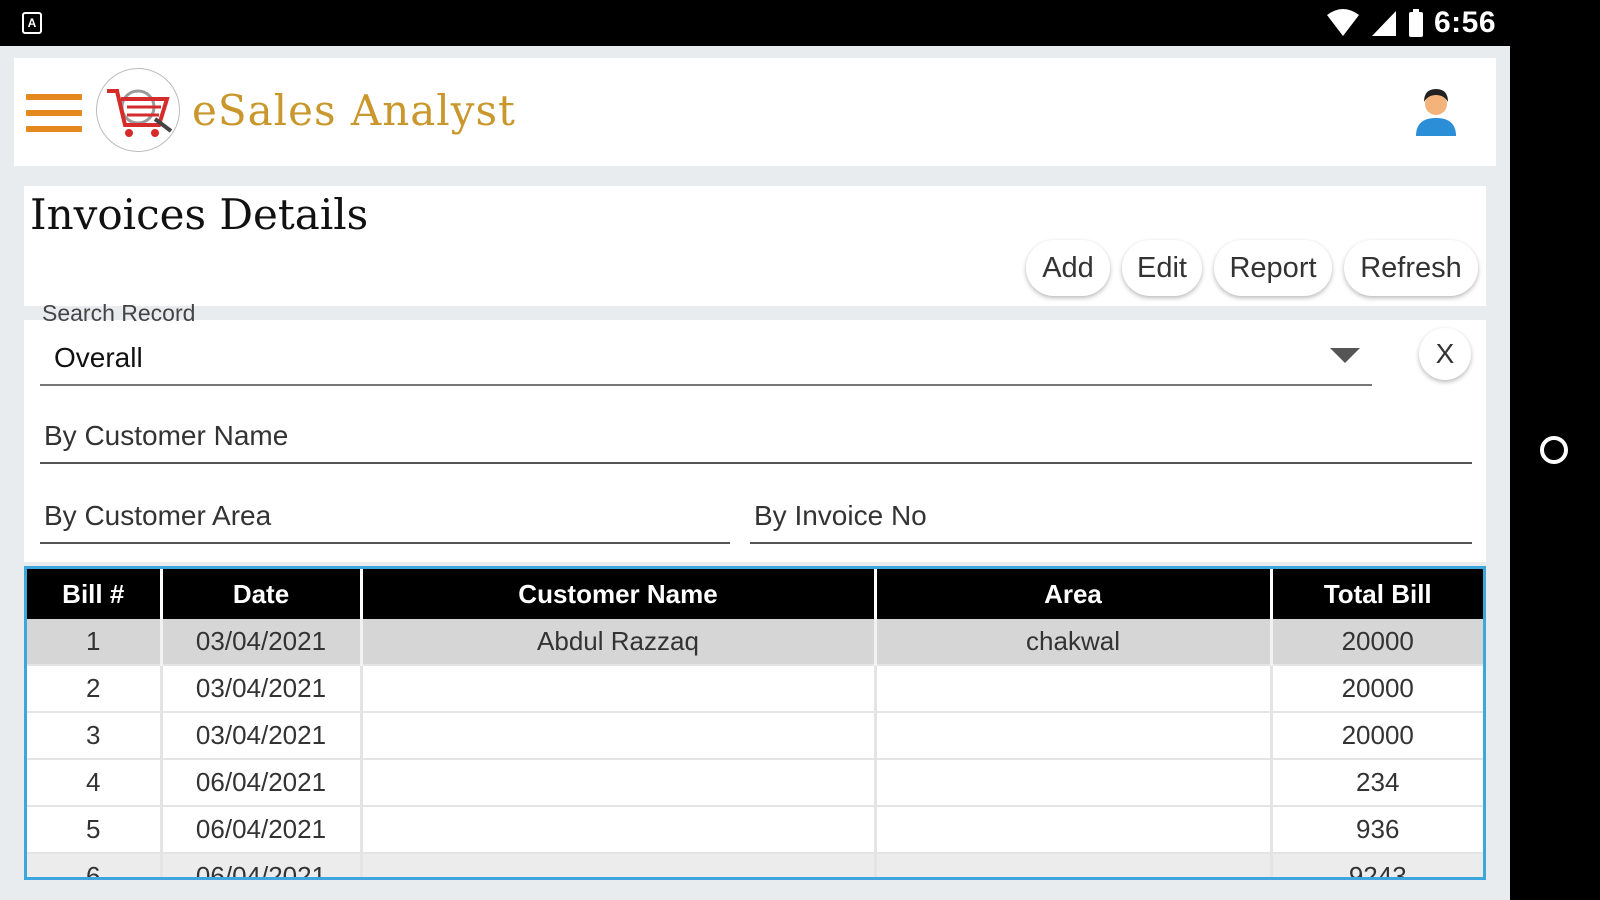  I want to click on table-row: 2 03/04/2021 20000, so click(755, 689).